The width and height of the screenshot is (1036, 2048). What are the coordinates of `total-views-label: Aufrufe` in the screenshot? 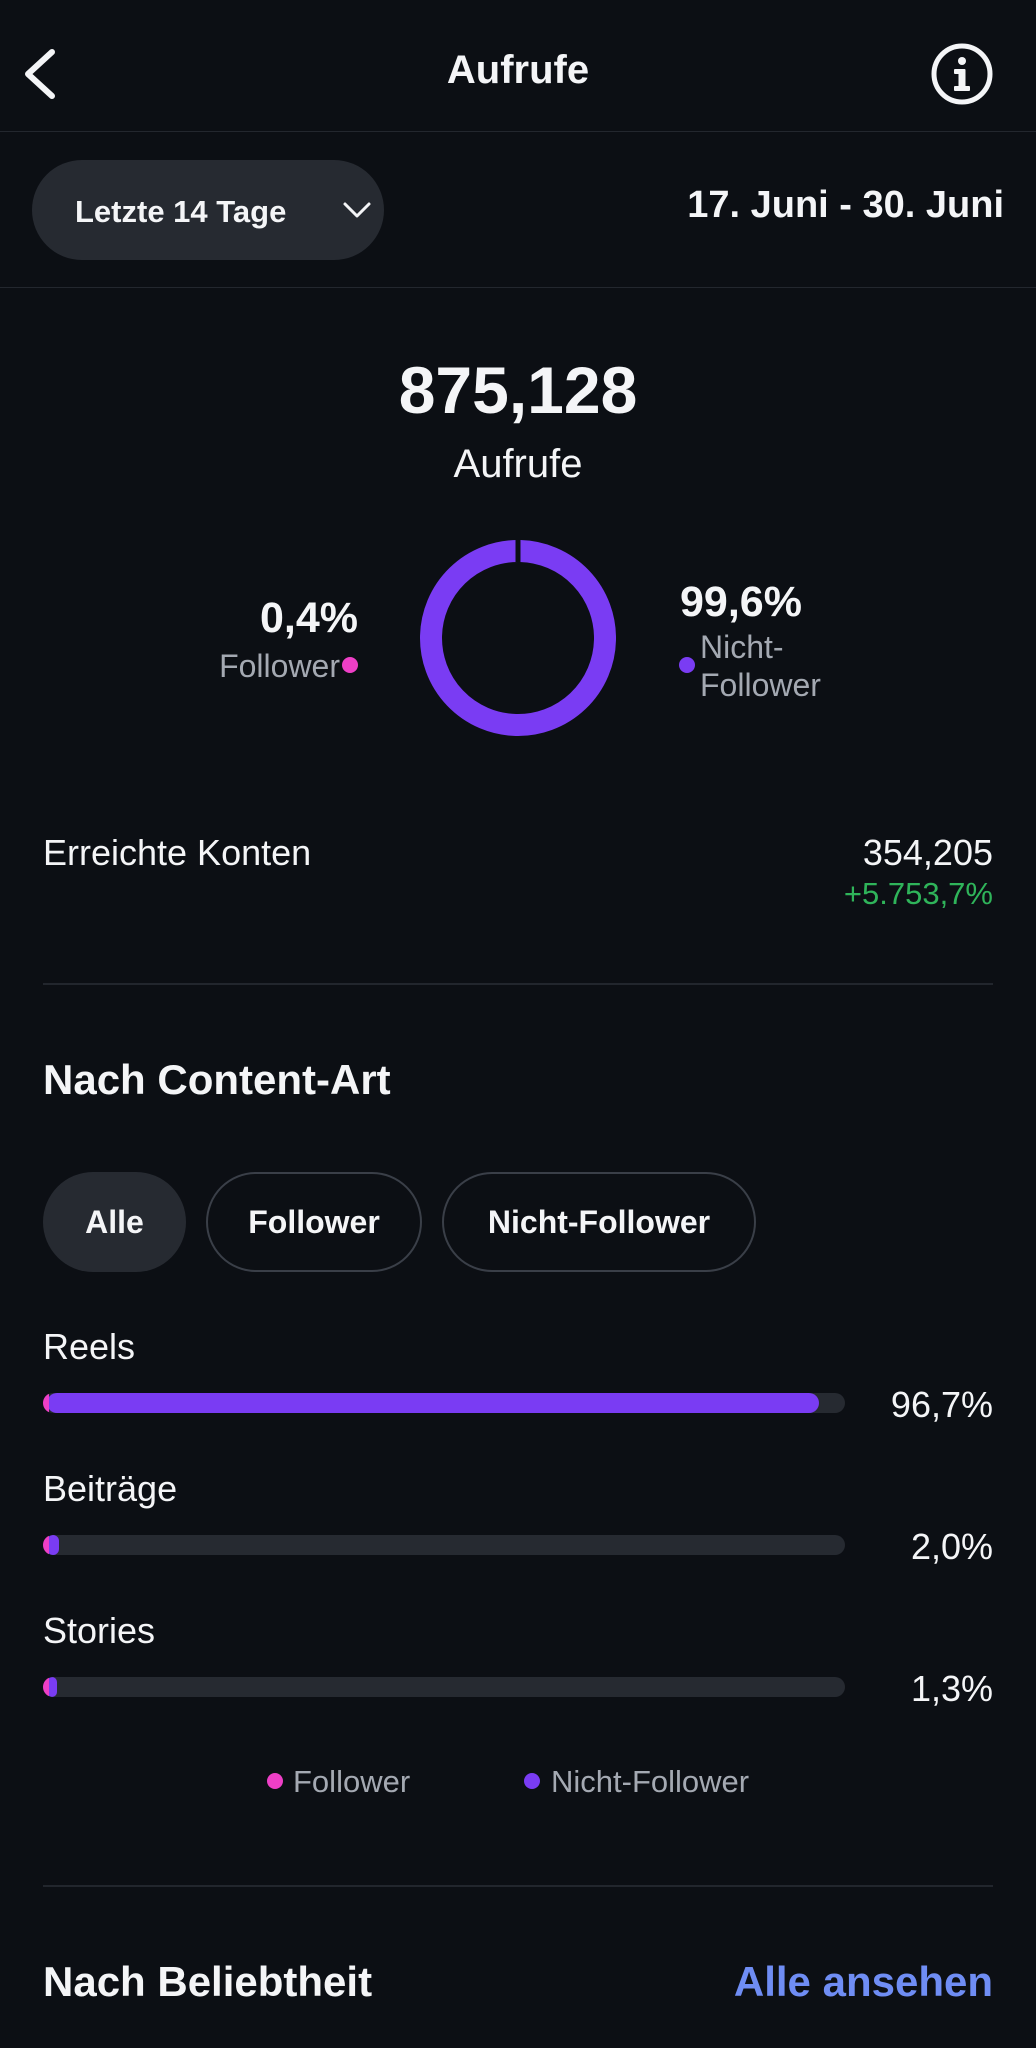 It's located at (518, 464).